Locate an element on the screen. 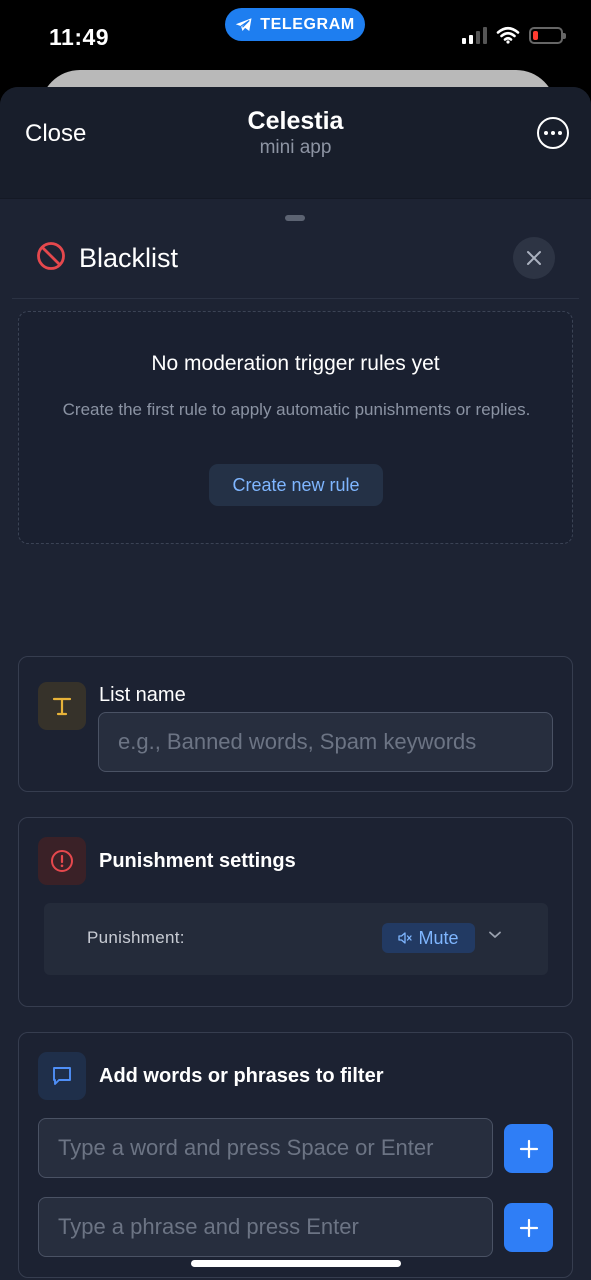 This screenshot has height=1280, width=591. chevron-down-icon is located at coordinates (495, 934).